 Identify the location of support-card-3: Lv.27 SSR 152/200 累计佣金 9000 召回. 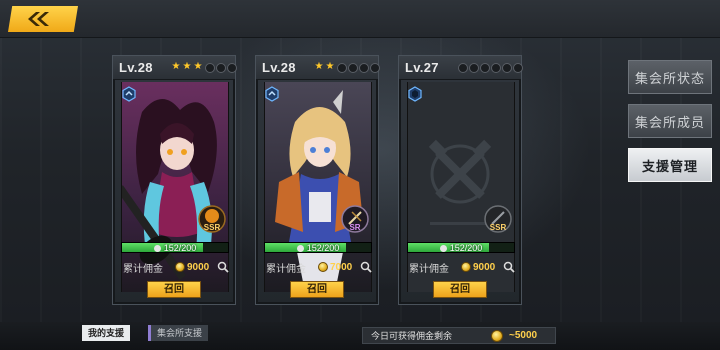
(460, 180).